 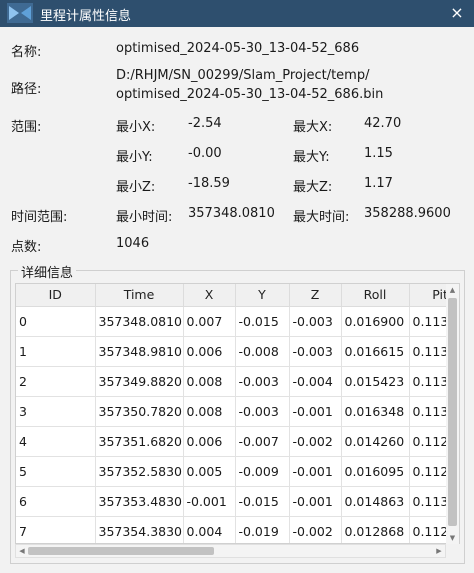 I want to click on time-range-label: 时间范围:, so click(x=39, y=217).